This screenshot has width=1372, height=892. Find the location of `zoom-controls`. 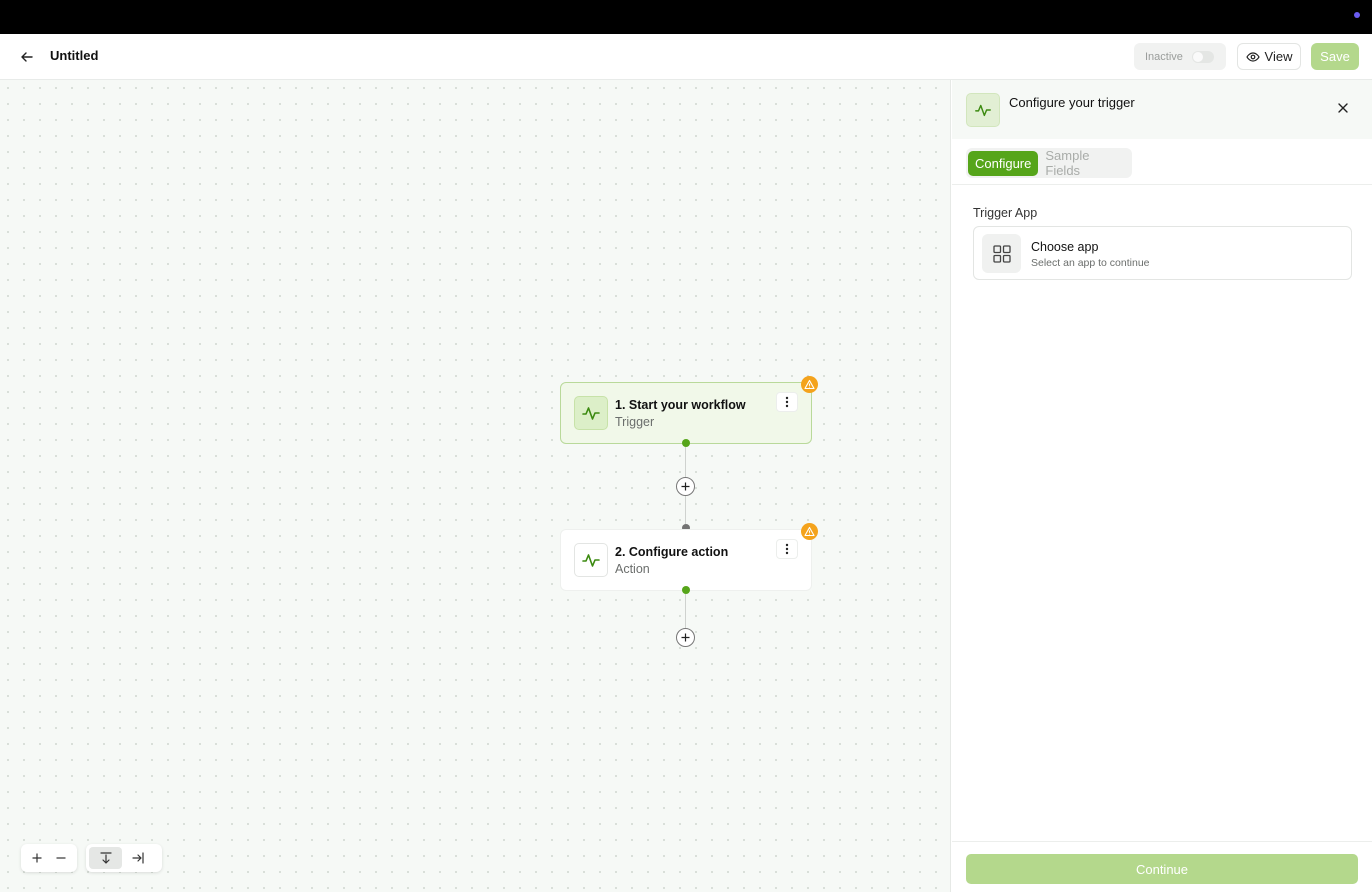

zoom-controls is located at coordinates (49, 858).